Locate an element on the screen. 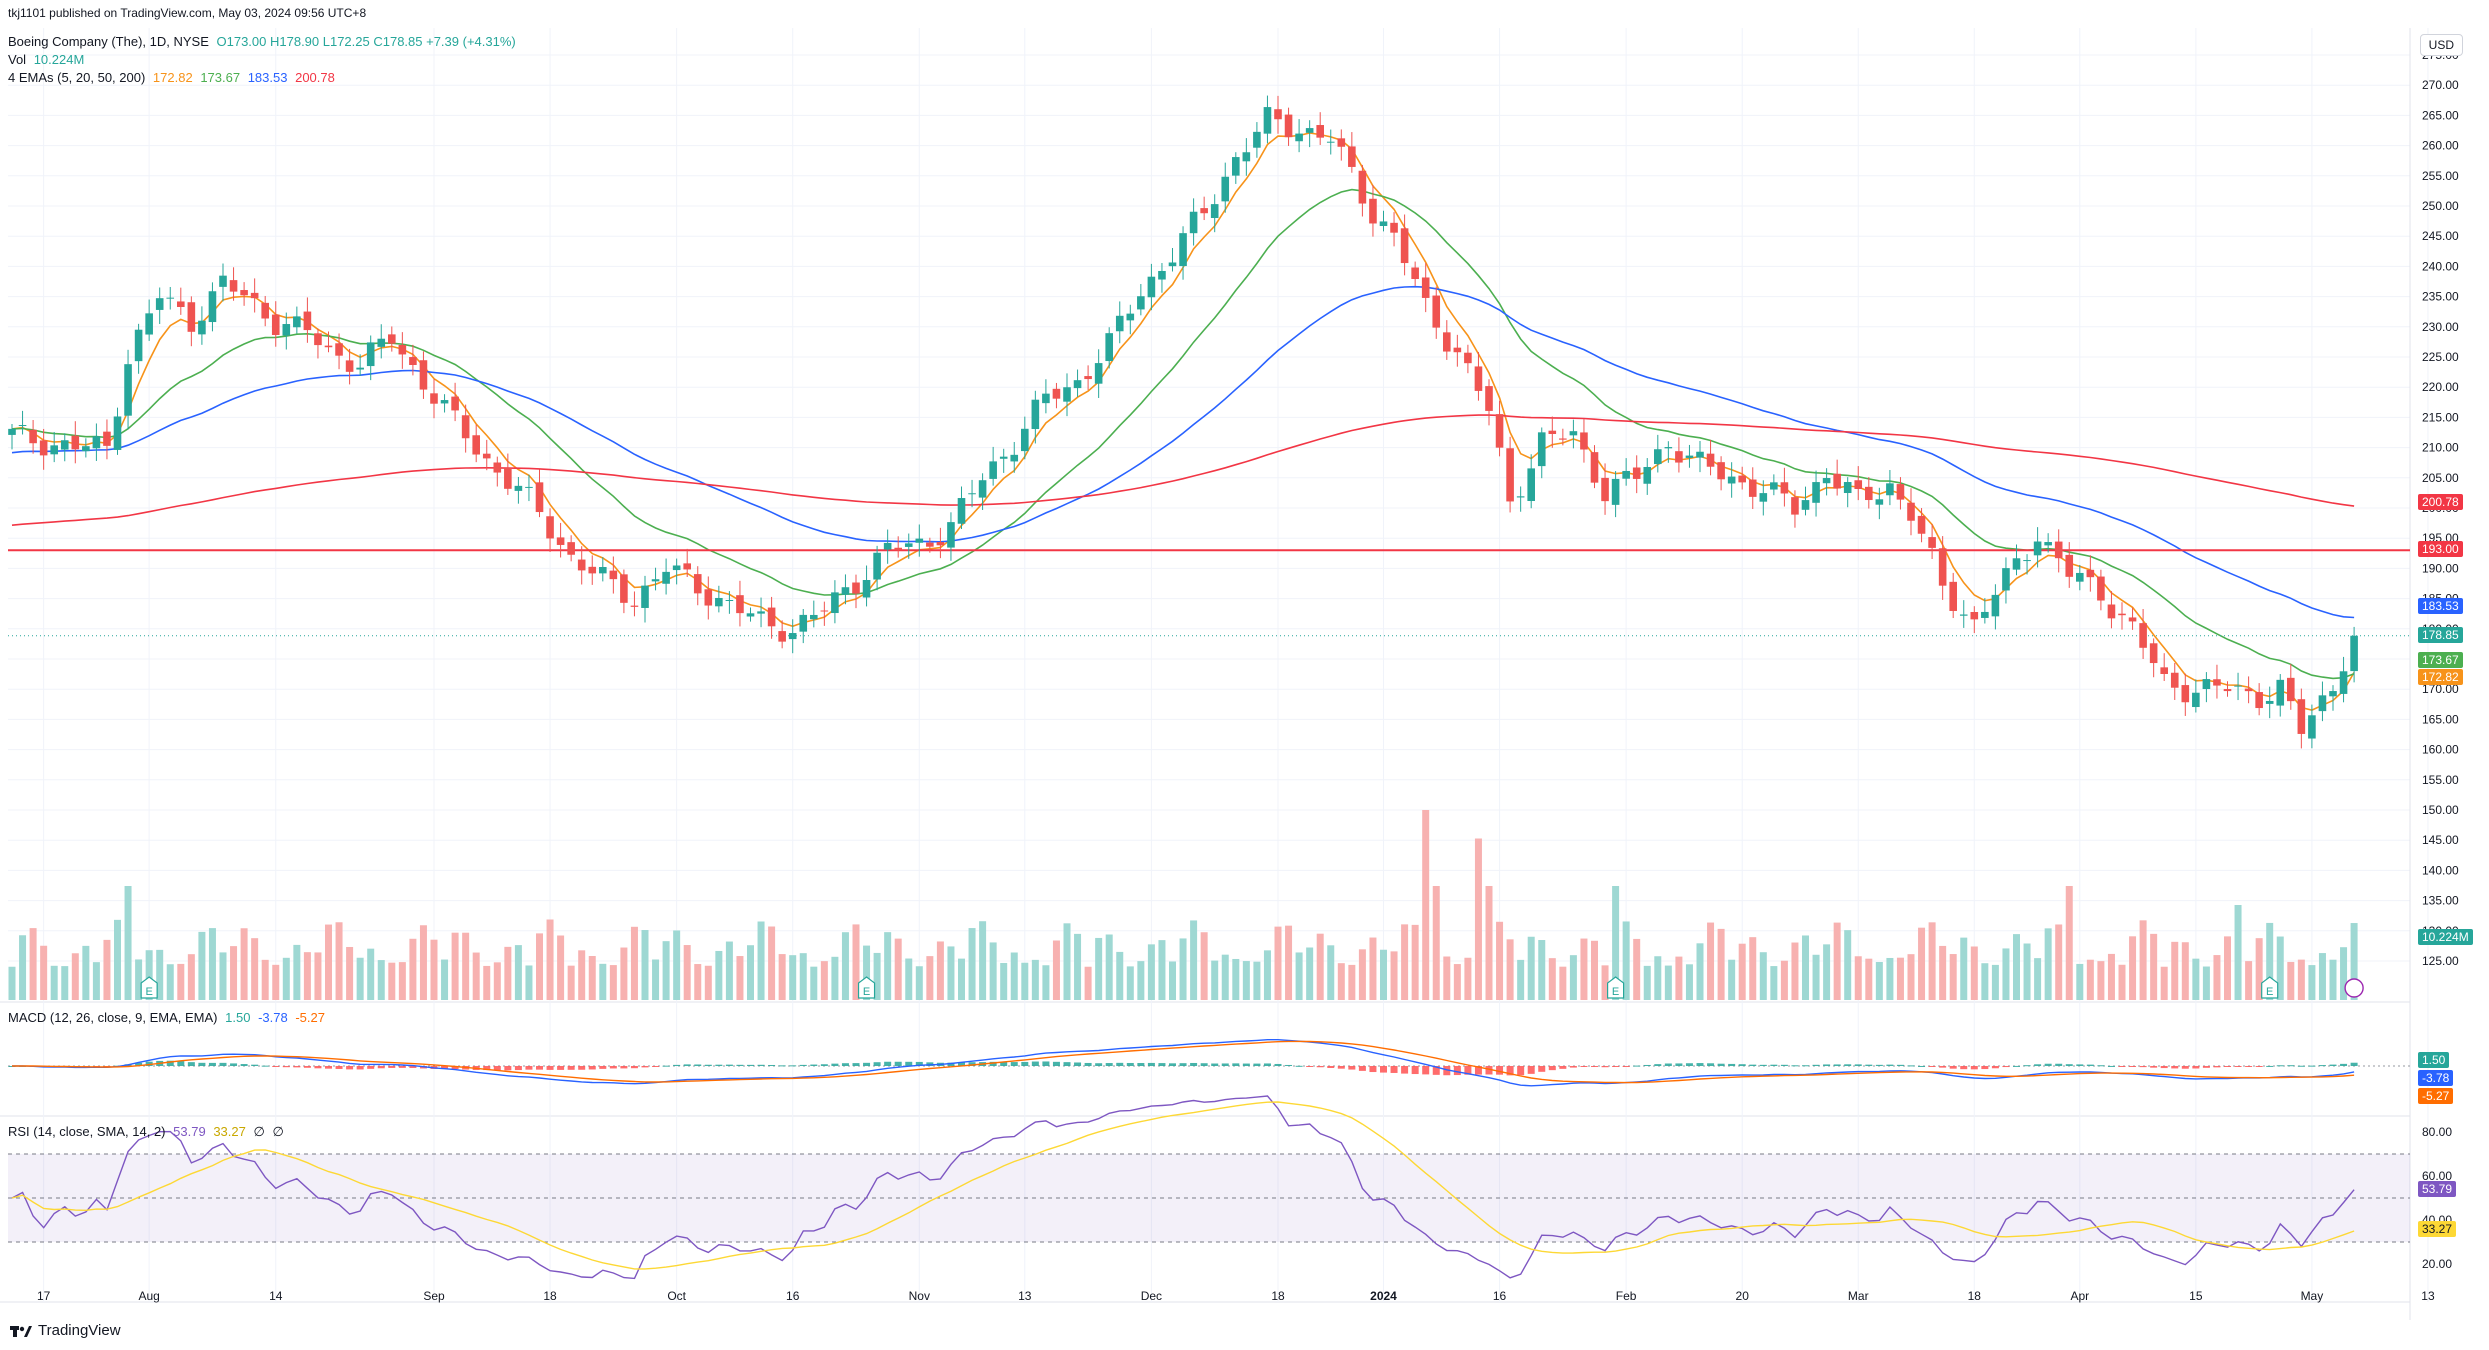  macd-label: MACD (12, 26, close, 9, EMA, EMA) is located at coordinates (113, 1017).